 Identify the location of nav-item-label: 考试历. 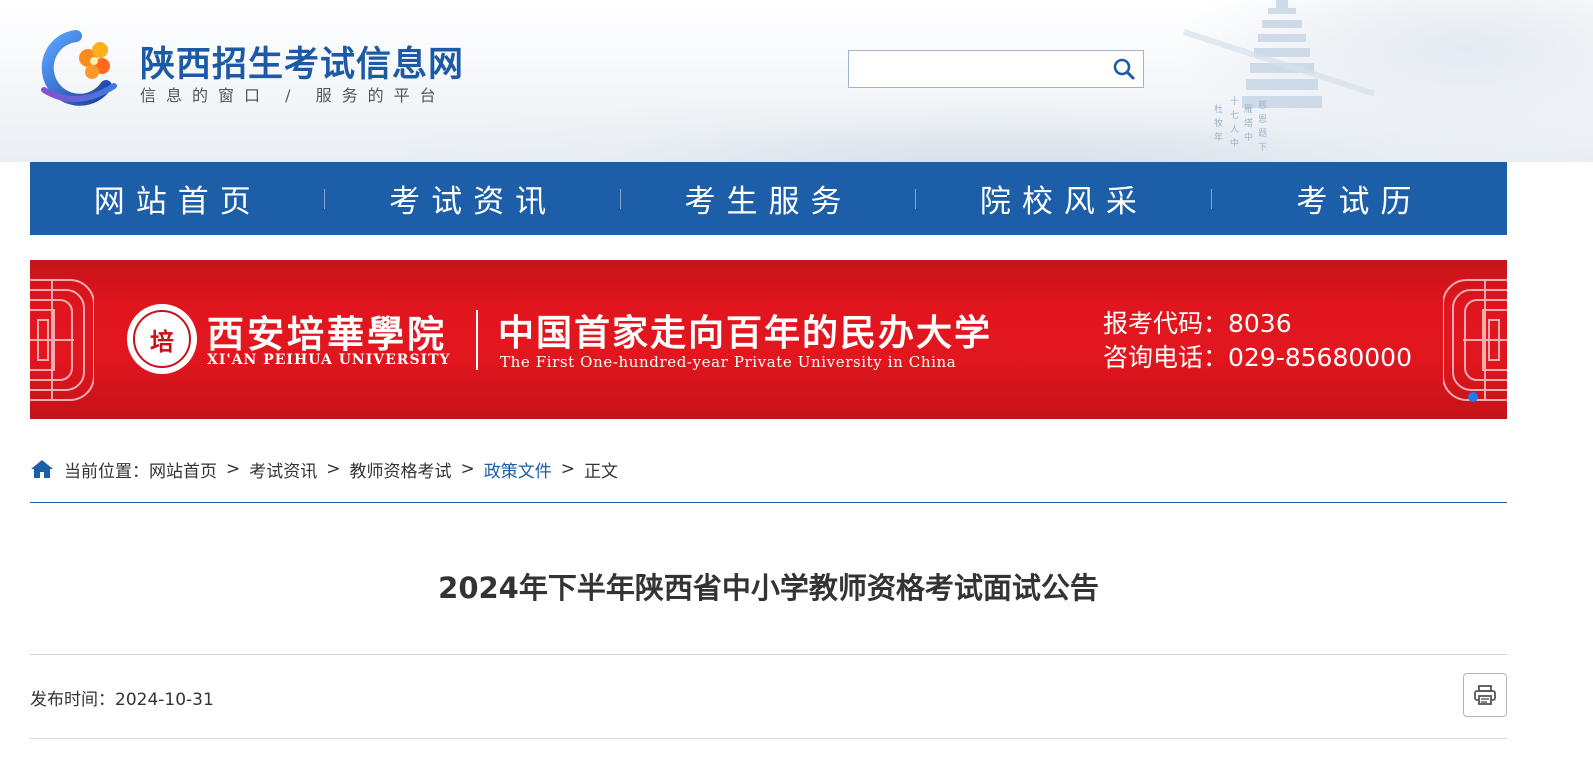
(1359, 202).